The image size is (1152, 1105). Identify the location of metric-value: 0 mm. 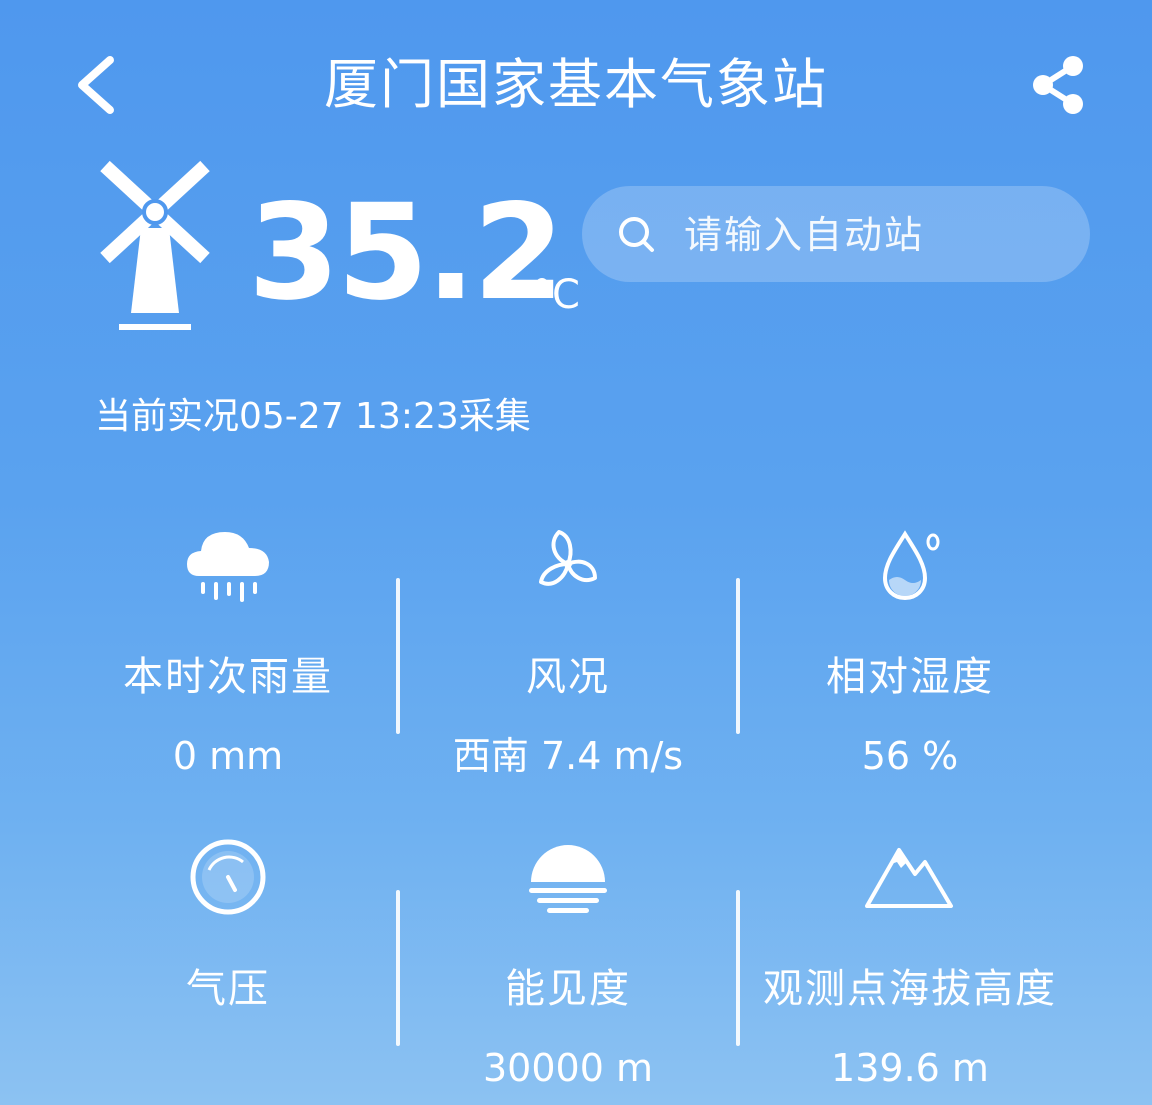
(228, 756).